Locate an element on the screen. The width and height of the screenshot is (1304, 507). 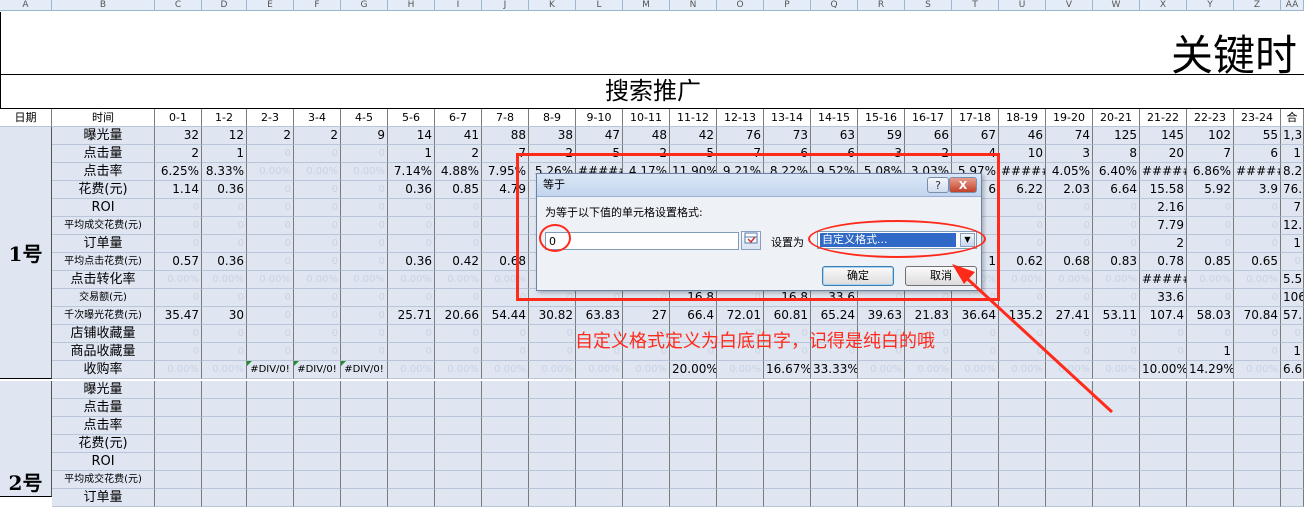
table-cell: 63 is located at coordinates (834, 136).